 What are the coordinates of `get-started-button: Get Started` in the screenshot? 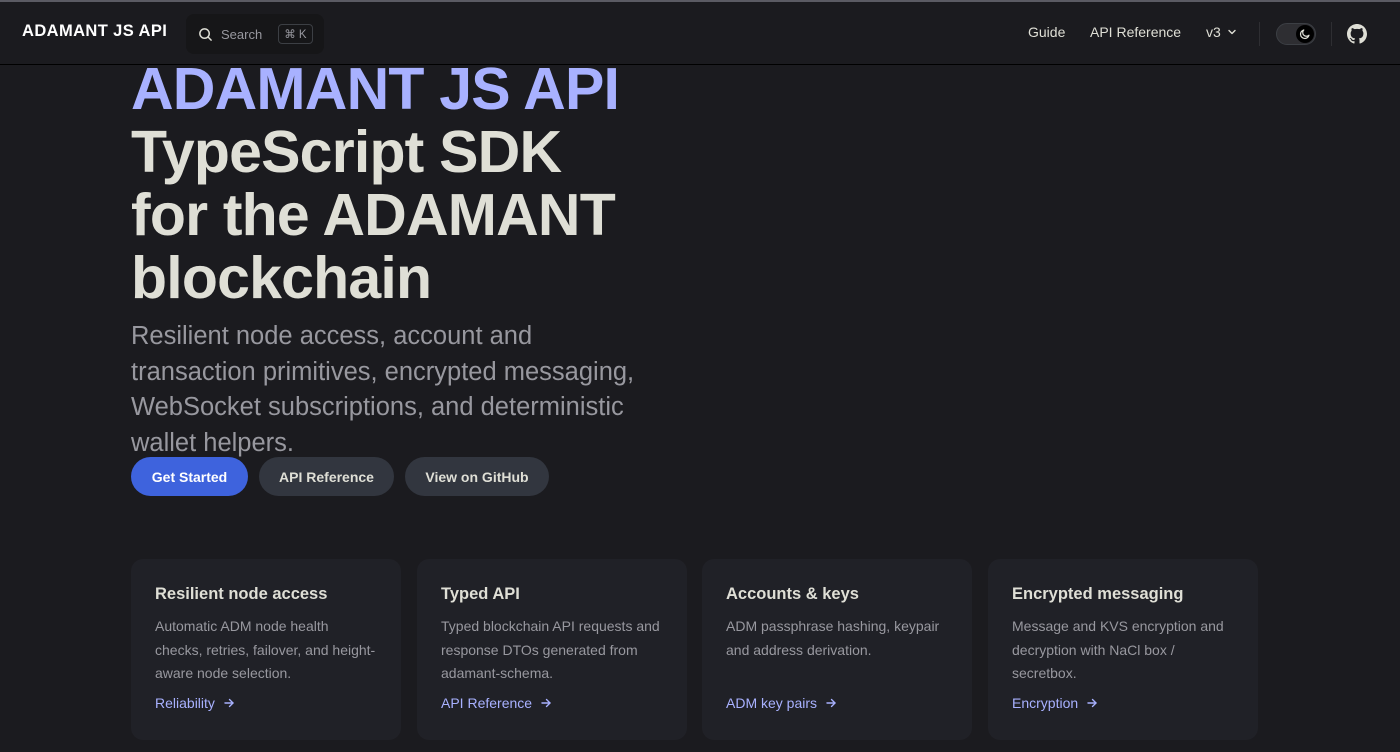 It's located at (189, 476).